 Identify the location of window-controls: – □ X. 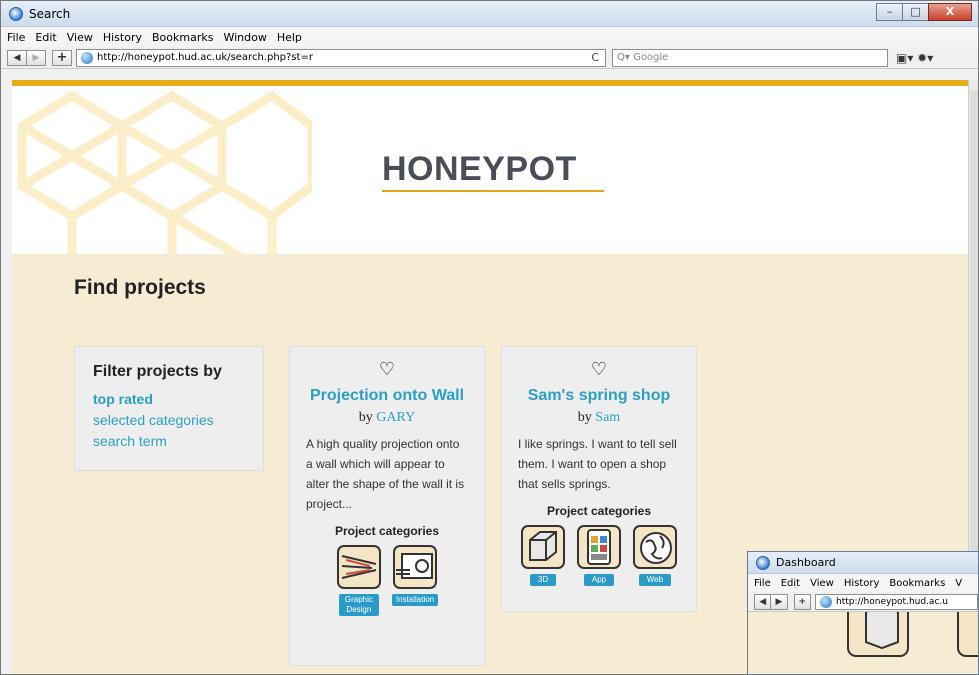
(924, 12).